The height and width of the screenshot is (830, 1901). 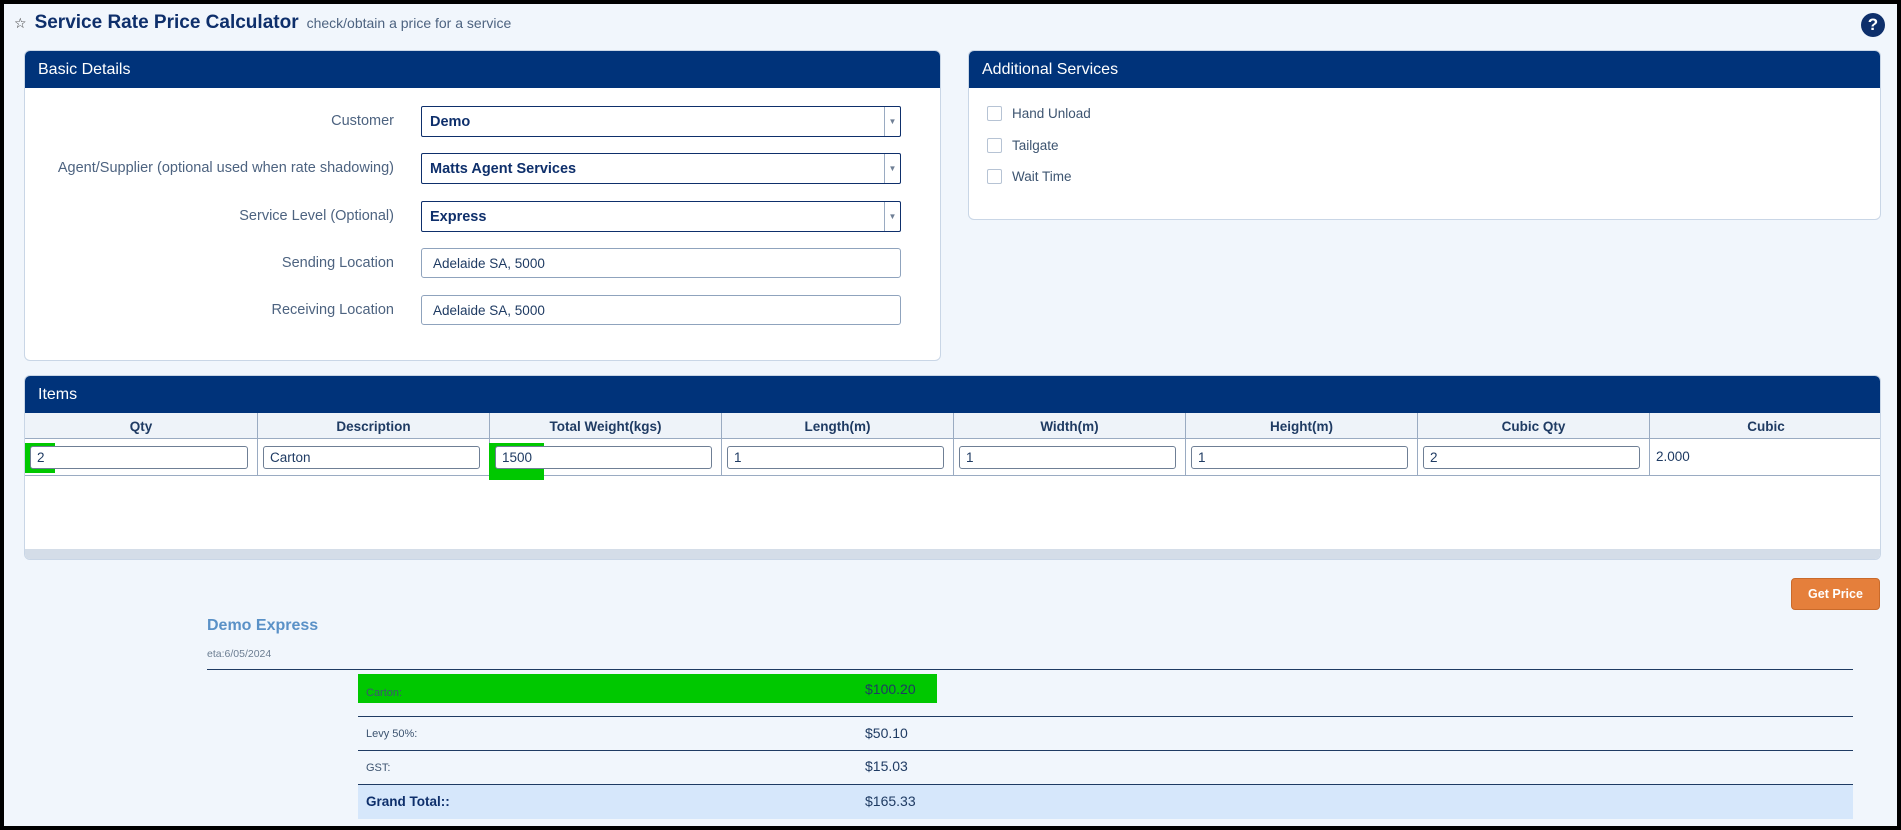 I want to click on service-level-row: Service Level (Optional) Express ▼, so click(x=482, y=216).